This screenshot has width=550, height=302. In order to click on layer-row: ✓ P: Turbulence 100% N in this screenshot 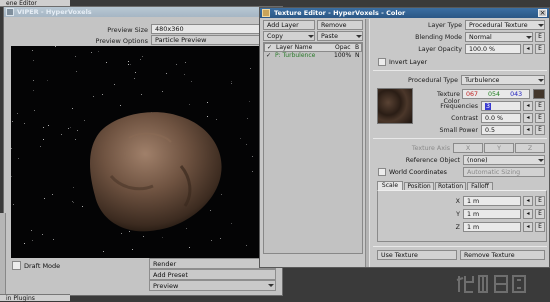, I will do `click(313, 56)`.